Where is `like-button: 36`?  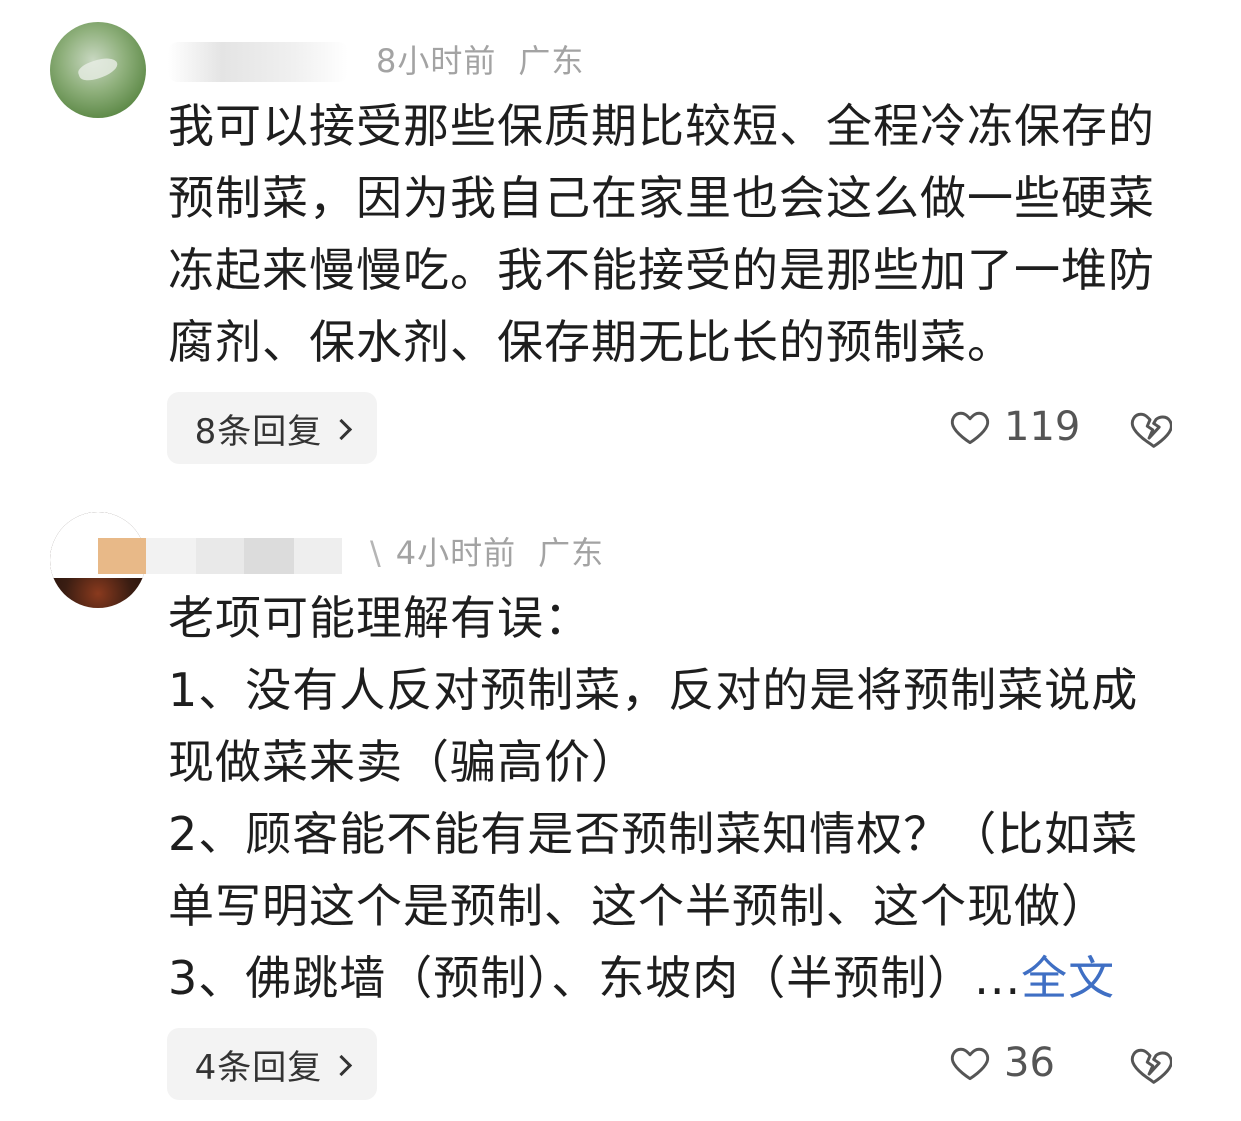
like-button: 36 is located at coordinates (1001, 1063).